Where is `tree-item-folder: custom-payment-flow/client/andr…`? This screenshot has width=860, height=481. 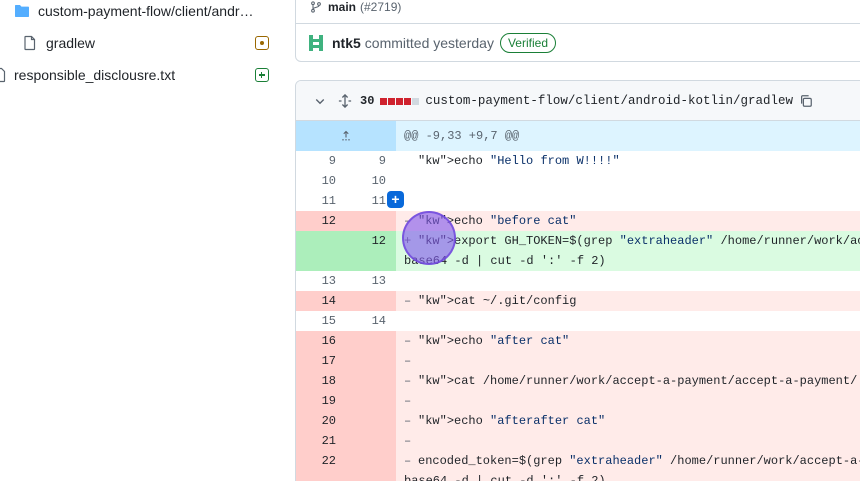 tree-item-folder: custom-payment-flow/client/andr… is located at coordinates (142, 13).